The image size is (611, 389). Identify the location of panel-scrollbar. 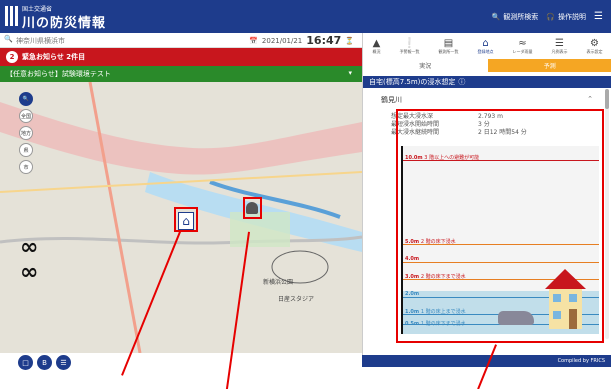
(607, 214).